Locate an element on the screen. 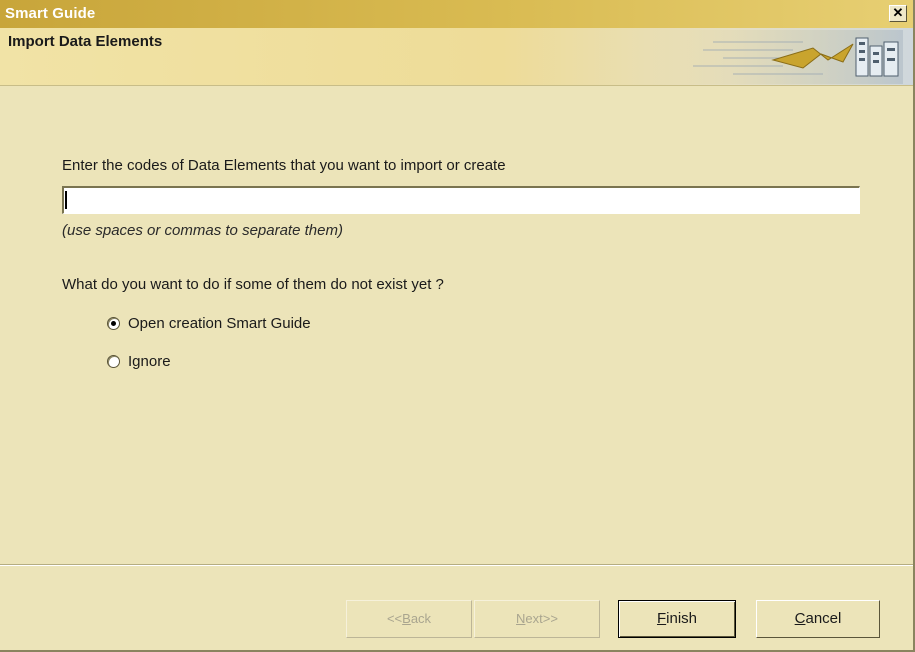  cancel-button: Cancel is located at coordinates (818, 619).